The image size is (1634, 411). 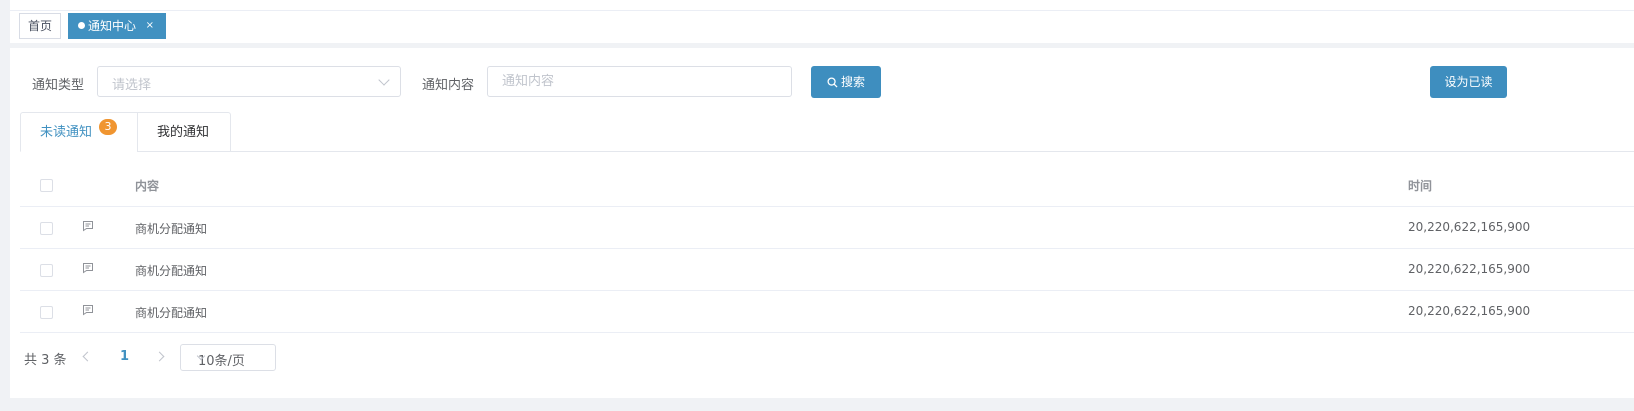 I want to click on chevron-right-icon, so click(x=159, y=356).